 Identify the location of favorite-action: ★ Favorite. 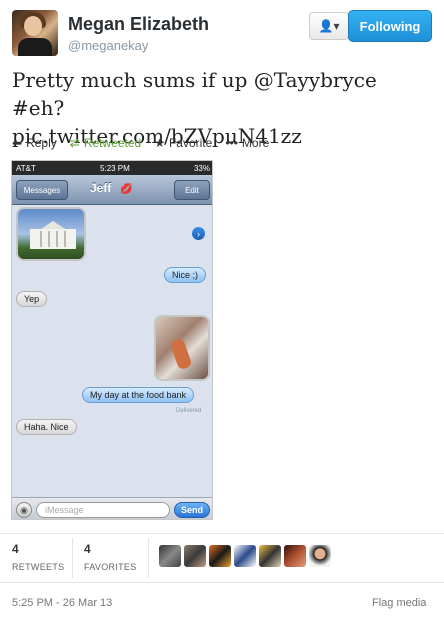
(183, 143).